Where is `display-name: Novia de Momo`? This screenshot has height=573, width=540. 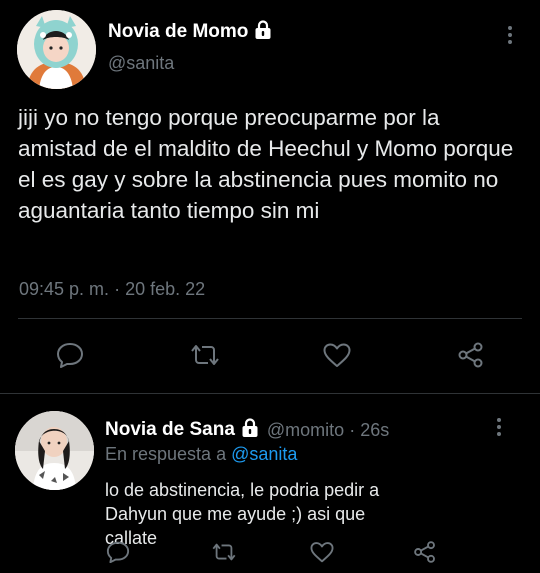
display-name: Novia de Momo is located at coordinates (178, 32).